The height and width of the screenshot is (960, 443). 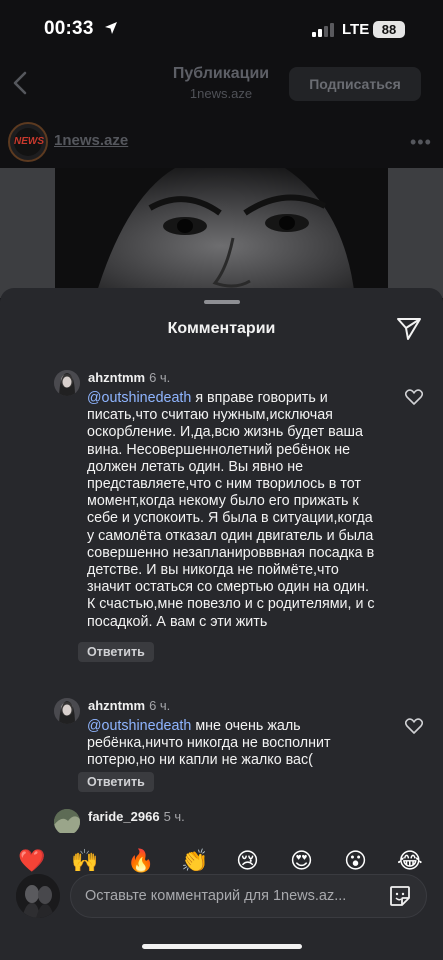 What do you see at coordinates (91, 140) in the screenshot?
I see `author-username: 1news.aze` at bounding box center [91, 140].